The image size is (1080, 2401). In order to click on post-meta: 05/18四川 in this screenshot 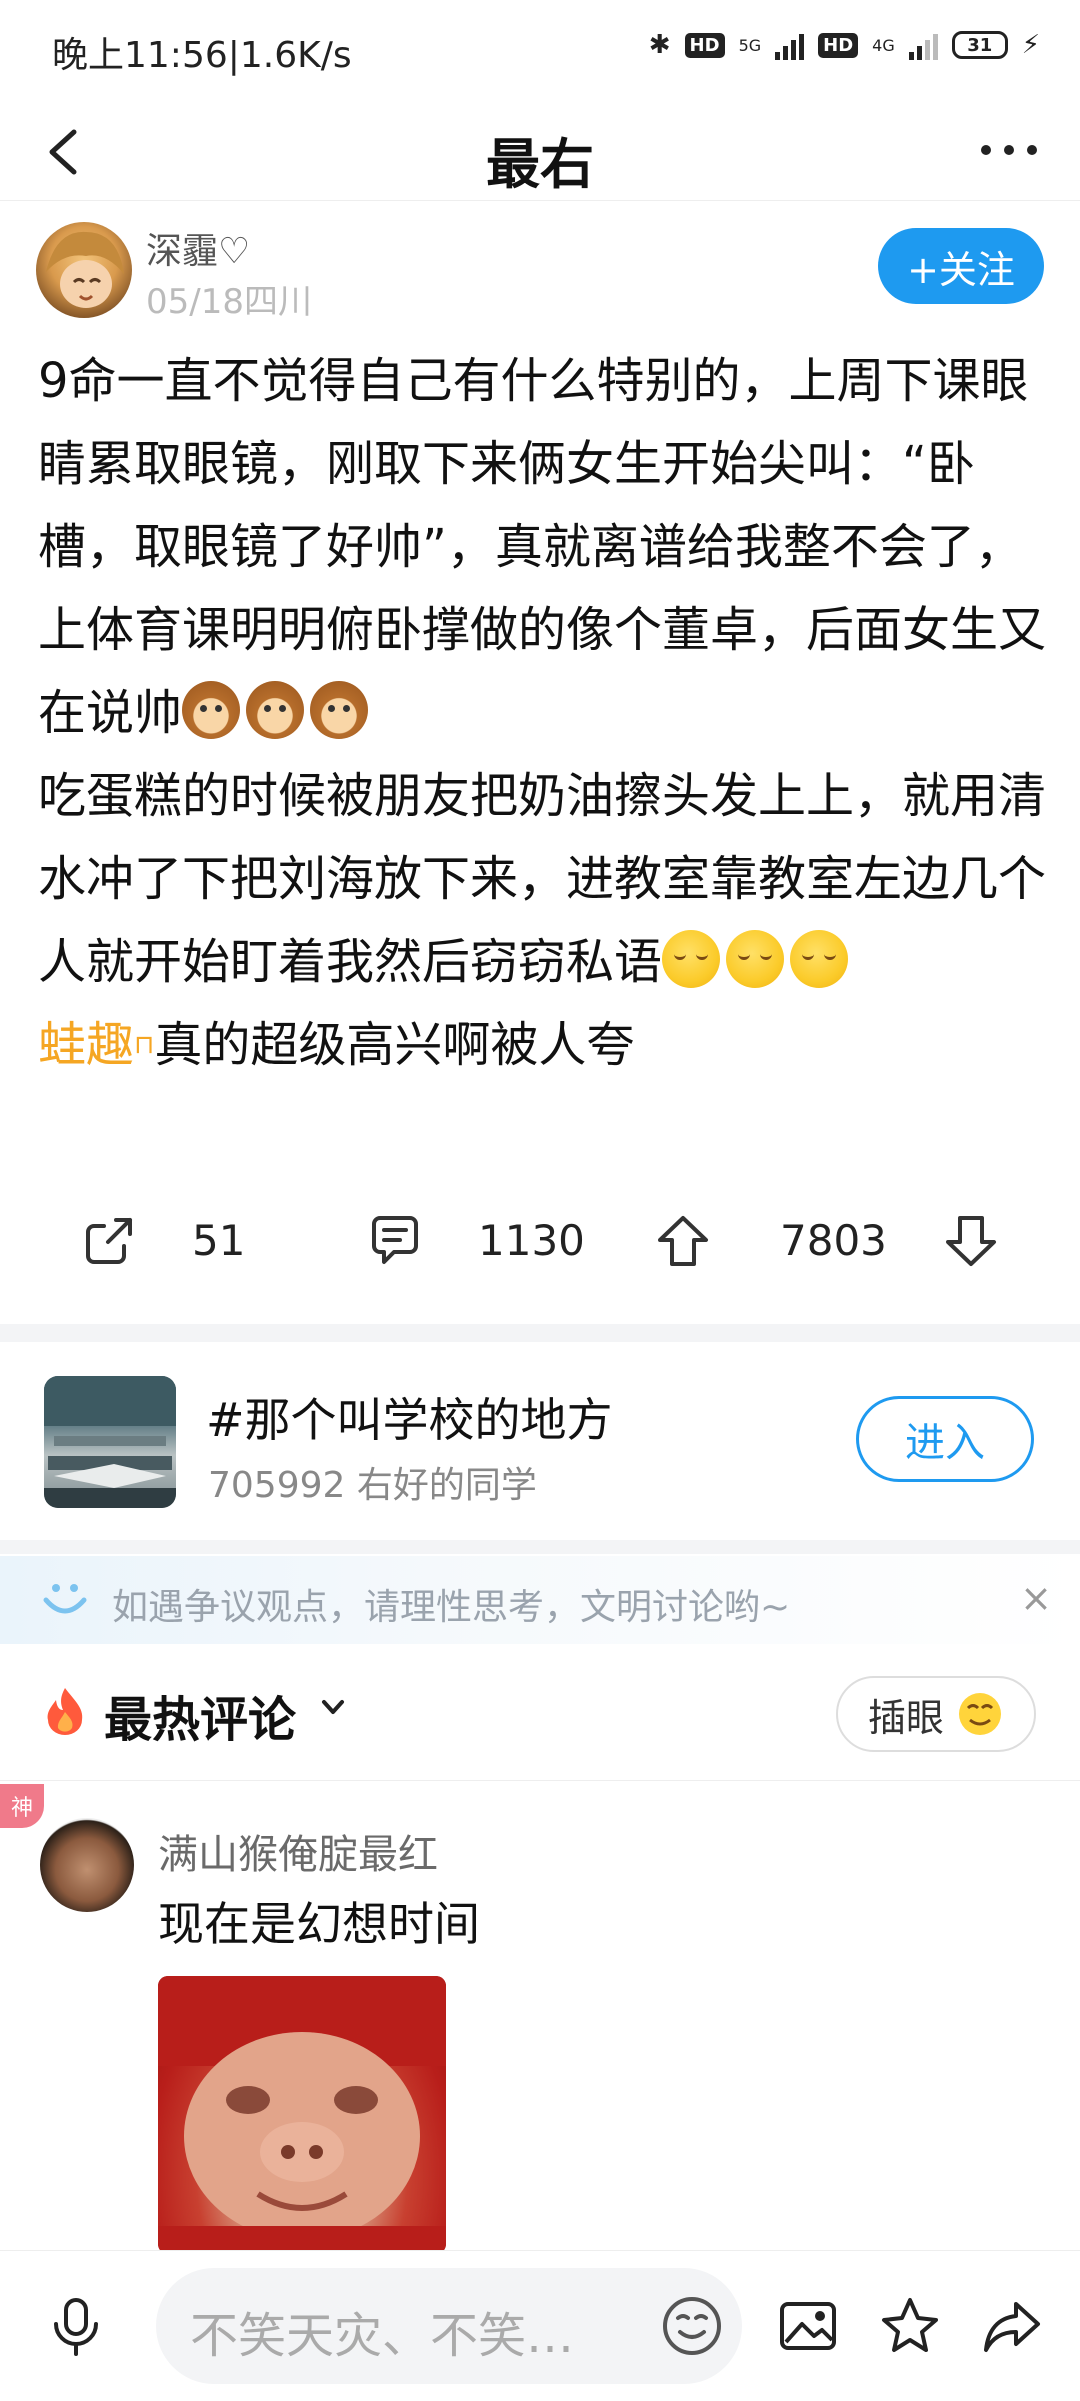, I will do `click(229, 302)`.